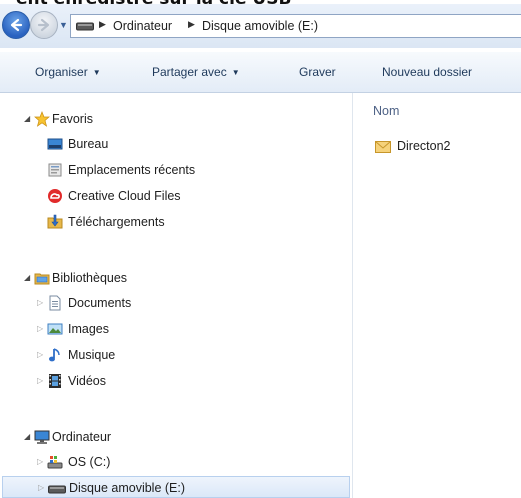 This screenshot has width=521, height=498. I want to click on tree-label: Bureau, so click(88, 144).